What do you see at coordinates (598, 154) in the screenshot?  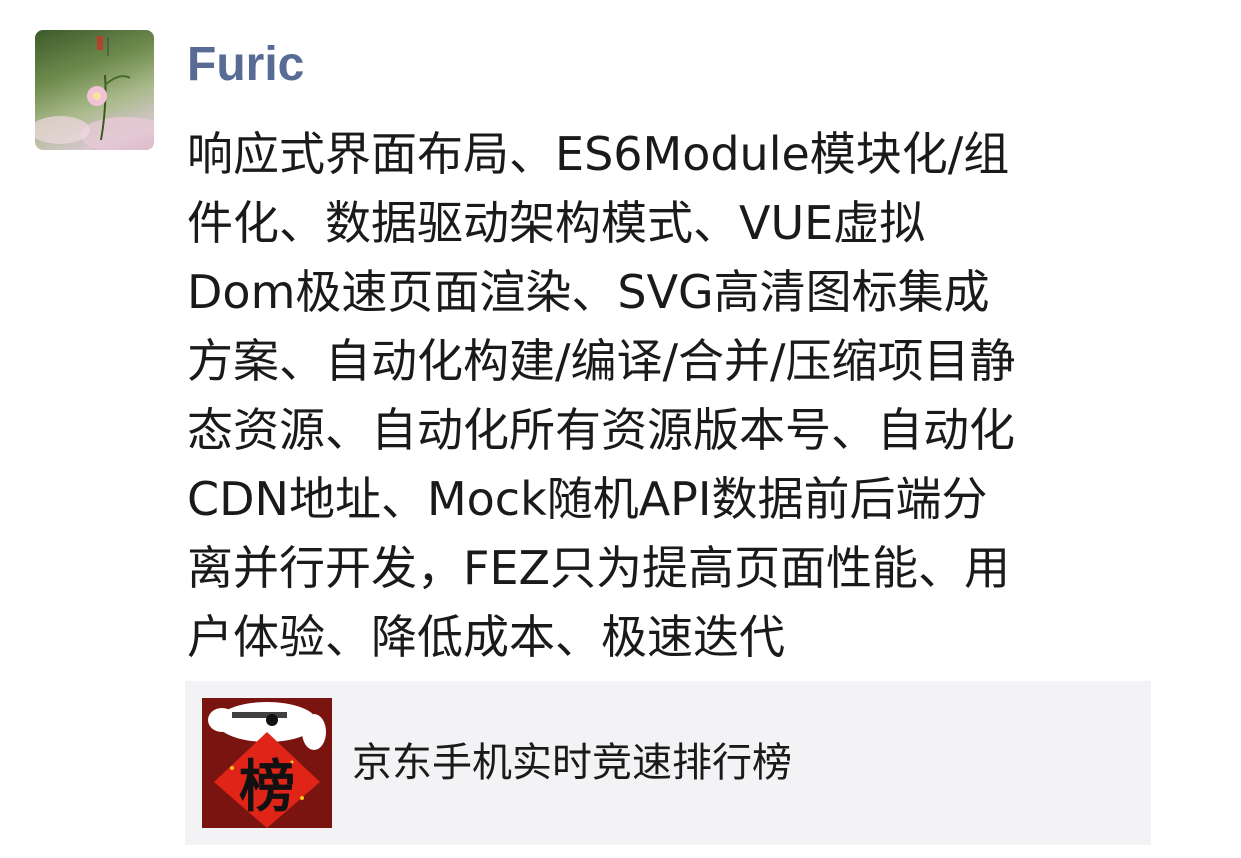 I see `post-text-line: 响应式界面布局、ES6Module模块化/组` at bounding box center [598, 154].